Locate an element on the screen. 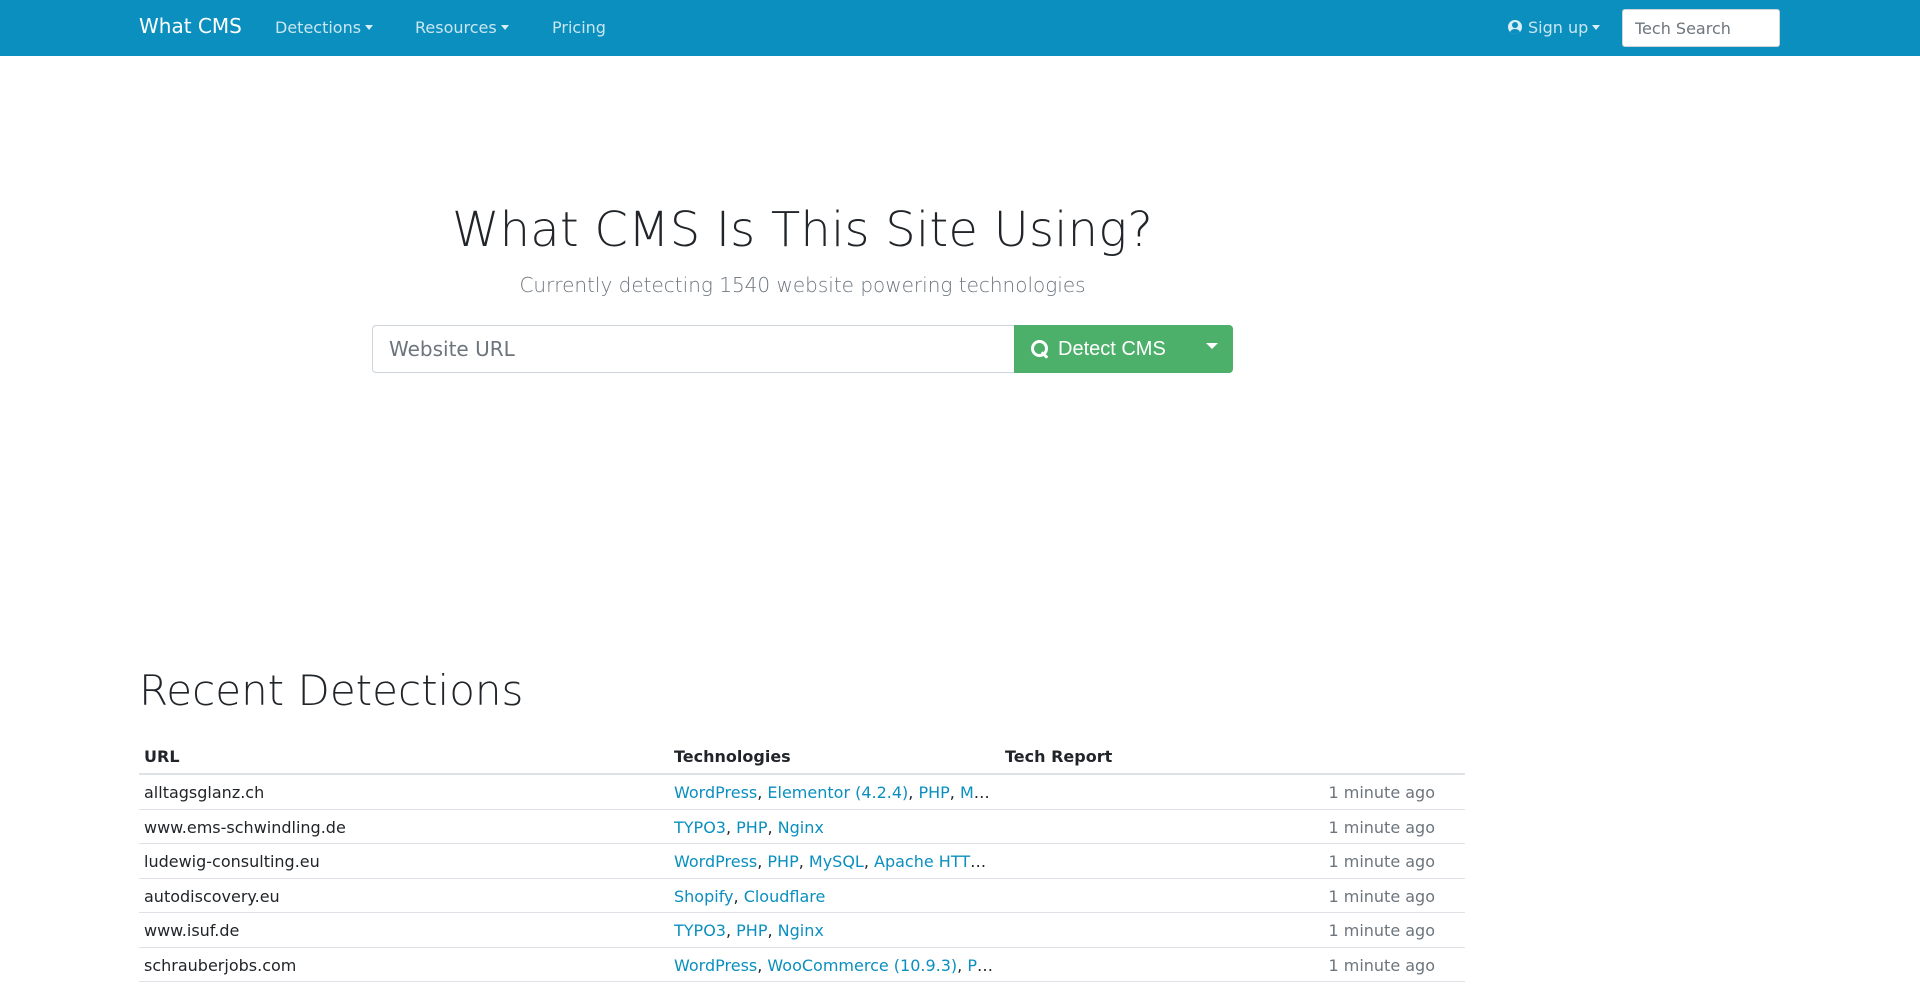 The height and width of the screenshot is (993, 1920). row-technologies: Shopify, Cloudflare is located at coordinates (750, 896).